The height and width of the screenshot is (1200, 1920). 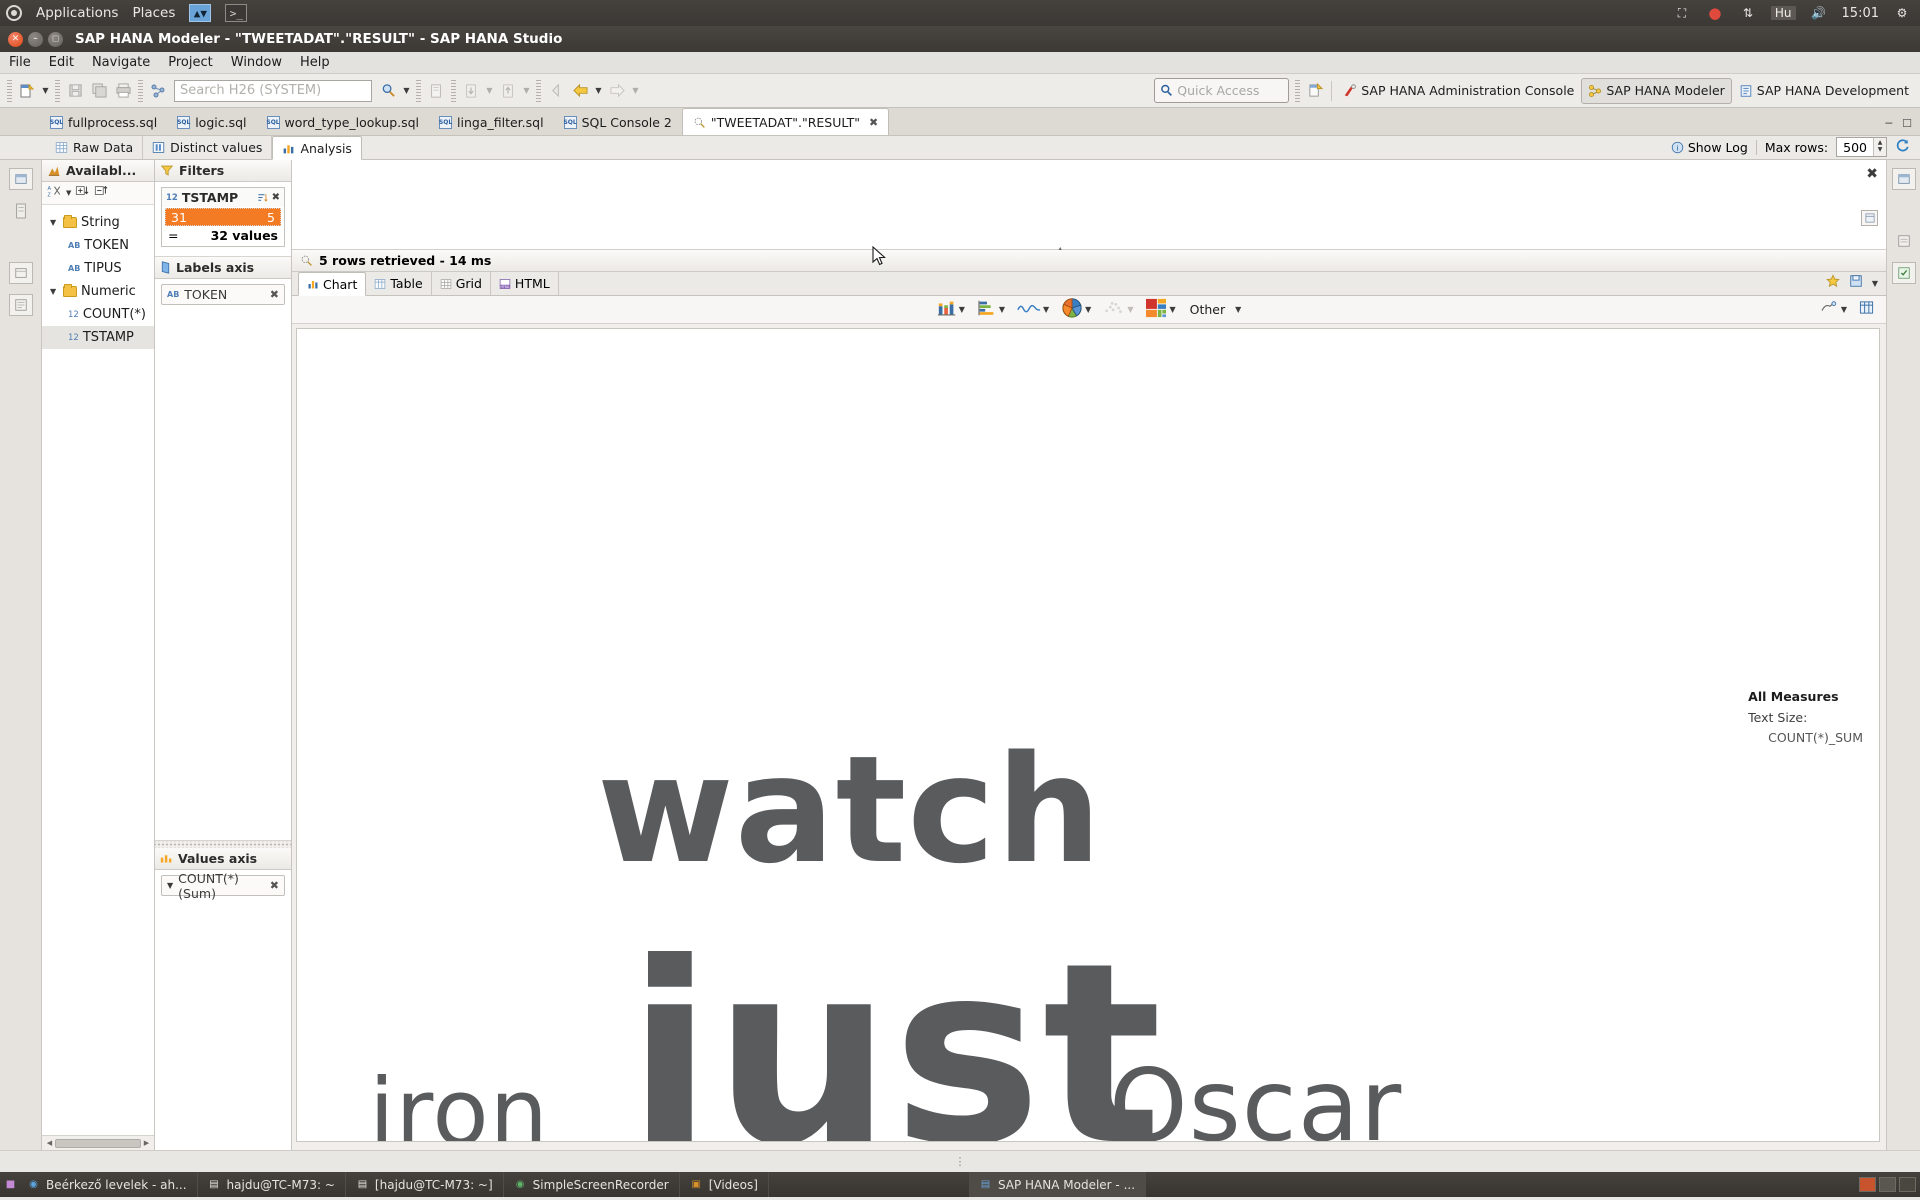 I want to click on chart-settings-icon, so click(x=1829, y=309).